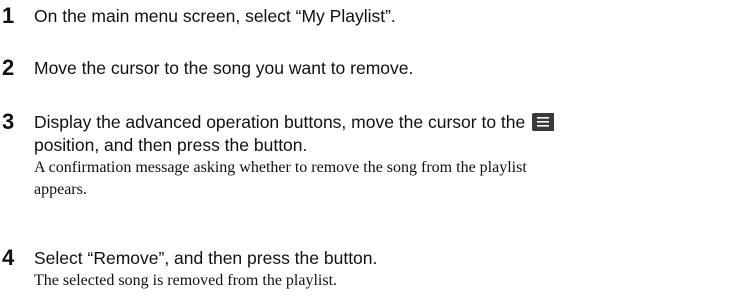  What do you see at coordinates (8, 15) in the screenshot?
I see `step-number: 1` at bounding box center [8, 15].